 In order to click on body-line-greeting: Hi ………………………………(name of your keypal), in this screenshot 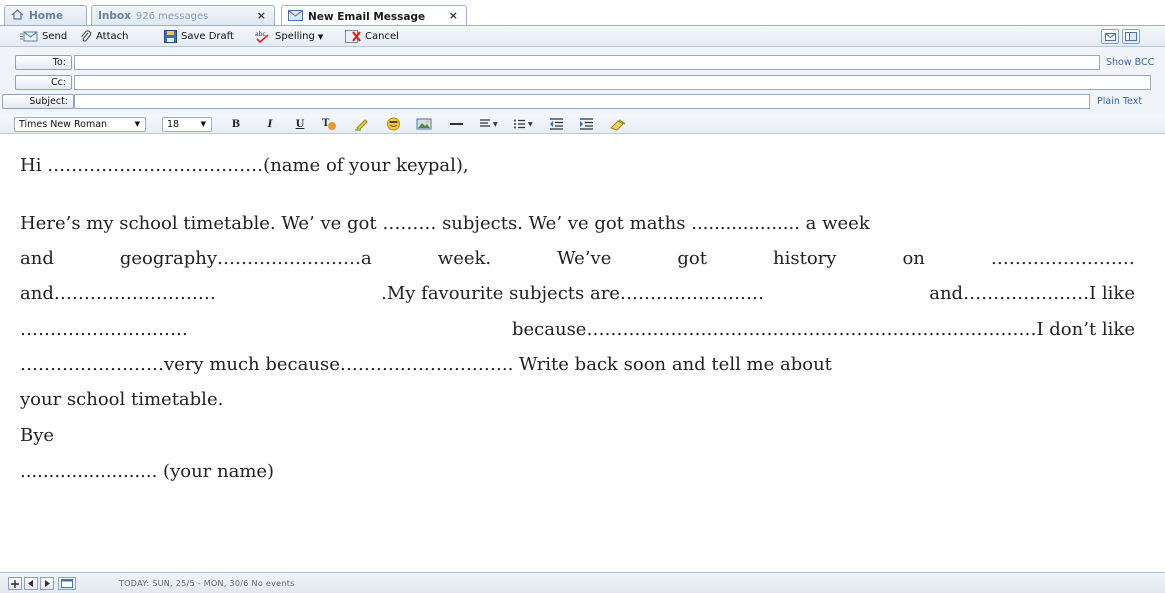, I will do `click(244, 165)`.